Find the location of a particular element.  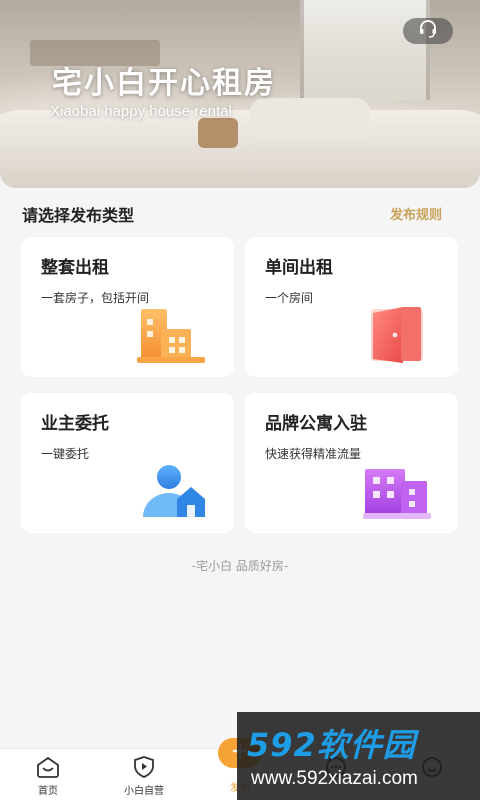

footer-slogan: -宅小白 品质好房- is located at coordinates (240, 566).